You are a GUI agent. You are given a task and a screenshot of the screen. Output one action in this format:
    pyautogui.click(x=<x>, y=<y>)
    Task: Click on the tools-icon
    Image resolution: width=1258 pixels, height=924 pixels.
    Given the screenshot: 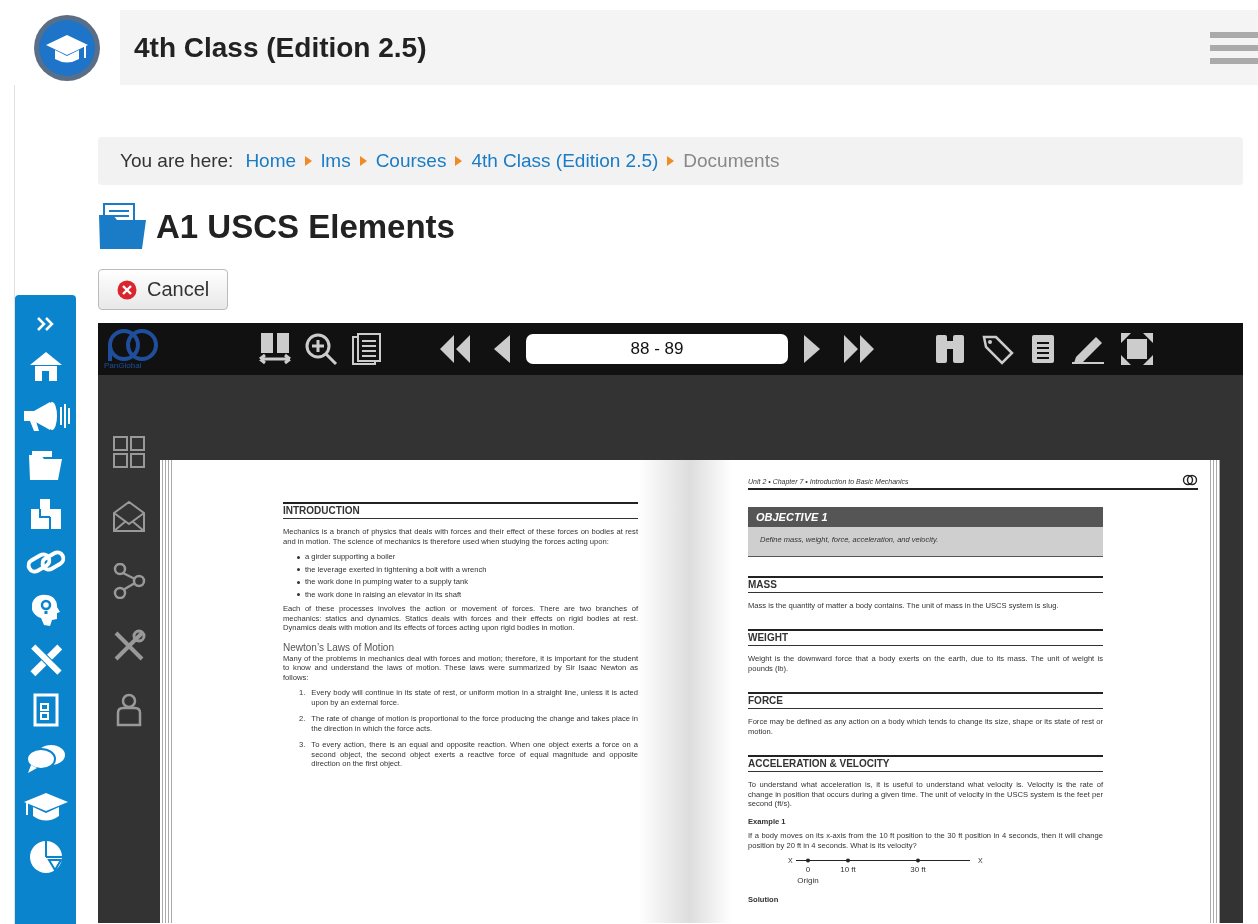 What is the action you would take?
    pyautogui.click(x=129, y=646)
    